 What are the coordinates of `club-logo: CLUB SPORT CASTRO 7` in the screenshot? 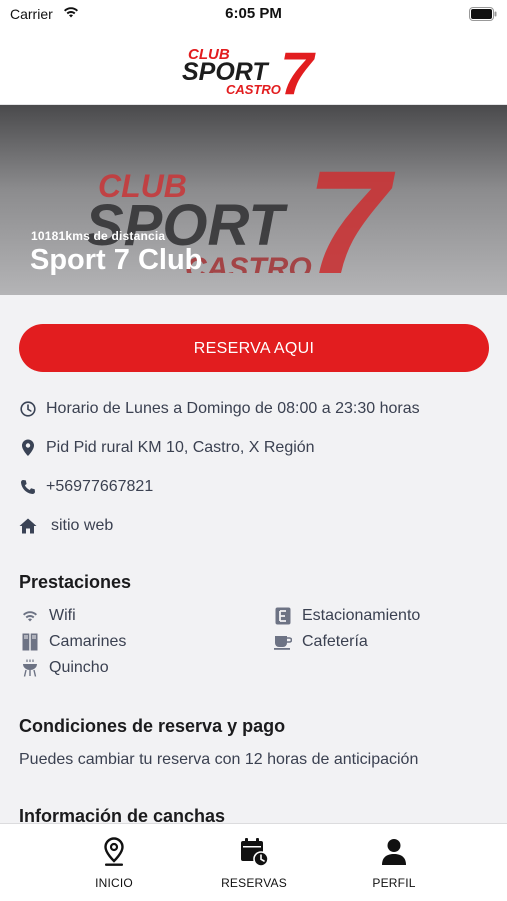 It's located at (249, 70).